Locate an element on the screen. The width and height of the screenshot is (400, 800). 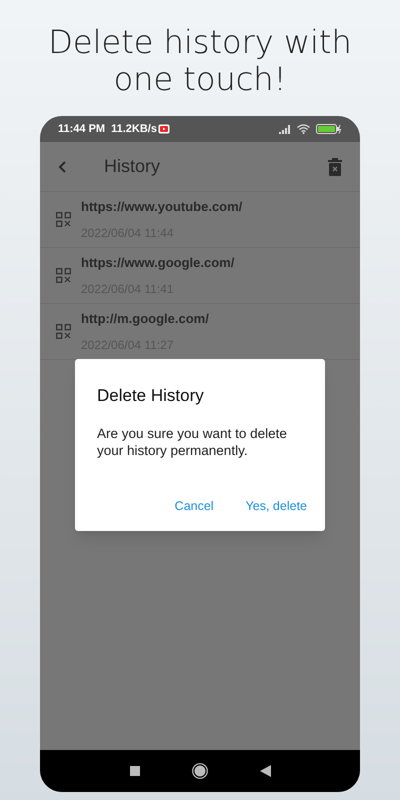
recents-button is located at coordinates (135, 771).